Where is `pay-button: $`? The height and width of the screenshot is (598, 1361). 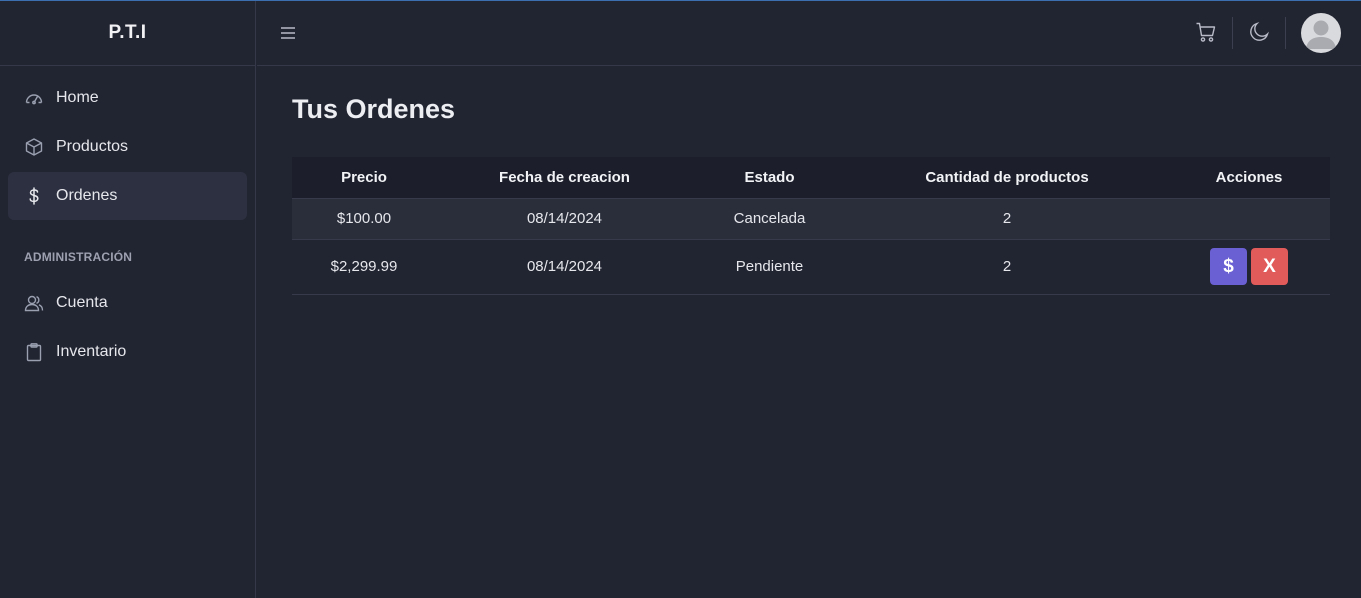 pay-button: $ is located at coordinates (1228, 266).